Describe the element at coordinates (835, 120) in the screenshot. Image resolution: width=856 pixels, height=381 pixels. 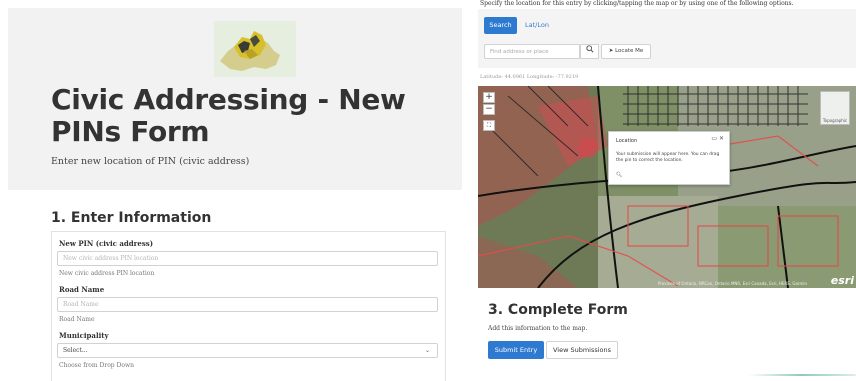
I see `basemap-label: Topographic` at that location.